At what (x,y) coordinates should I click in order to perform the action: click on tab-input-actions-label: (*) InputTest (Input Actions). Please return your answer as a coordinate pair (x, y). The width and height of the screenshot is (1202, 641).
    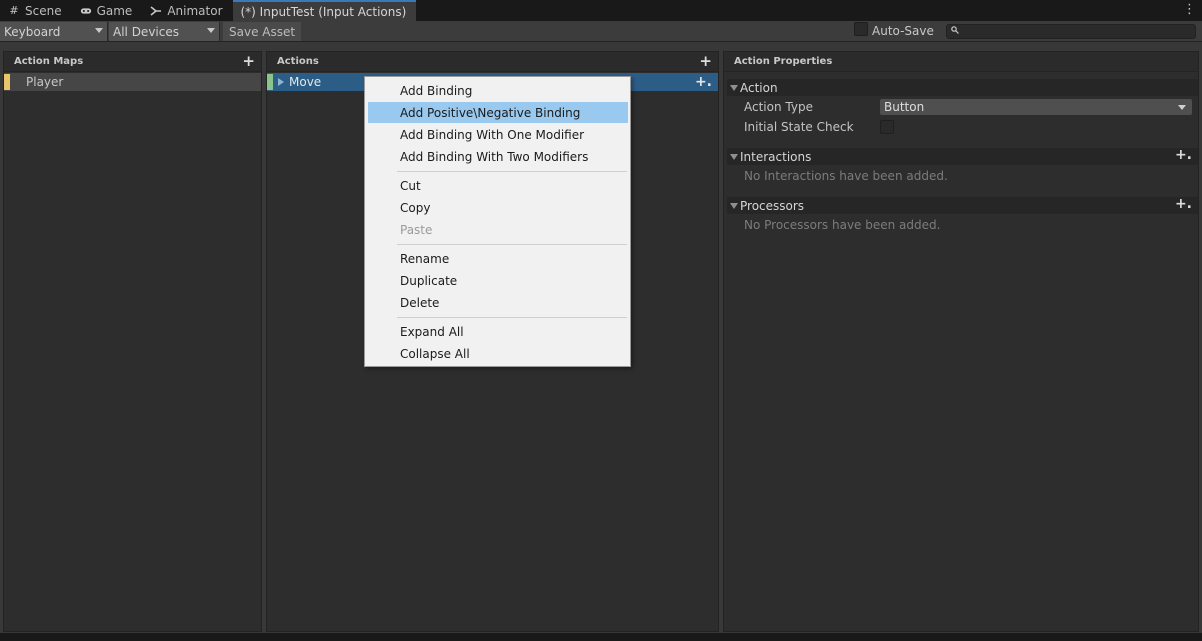
    Looking at the image, I should click on (323, 11).